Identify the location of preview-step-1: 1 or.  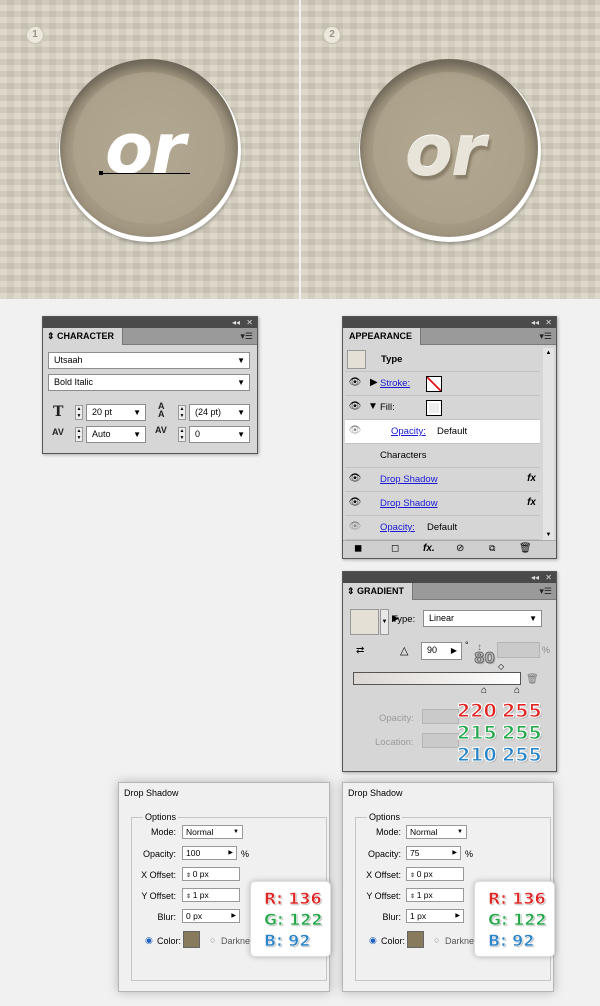
(149, 149).